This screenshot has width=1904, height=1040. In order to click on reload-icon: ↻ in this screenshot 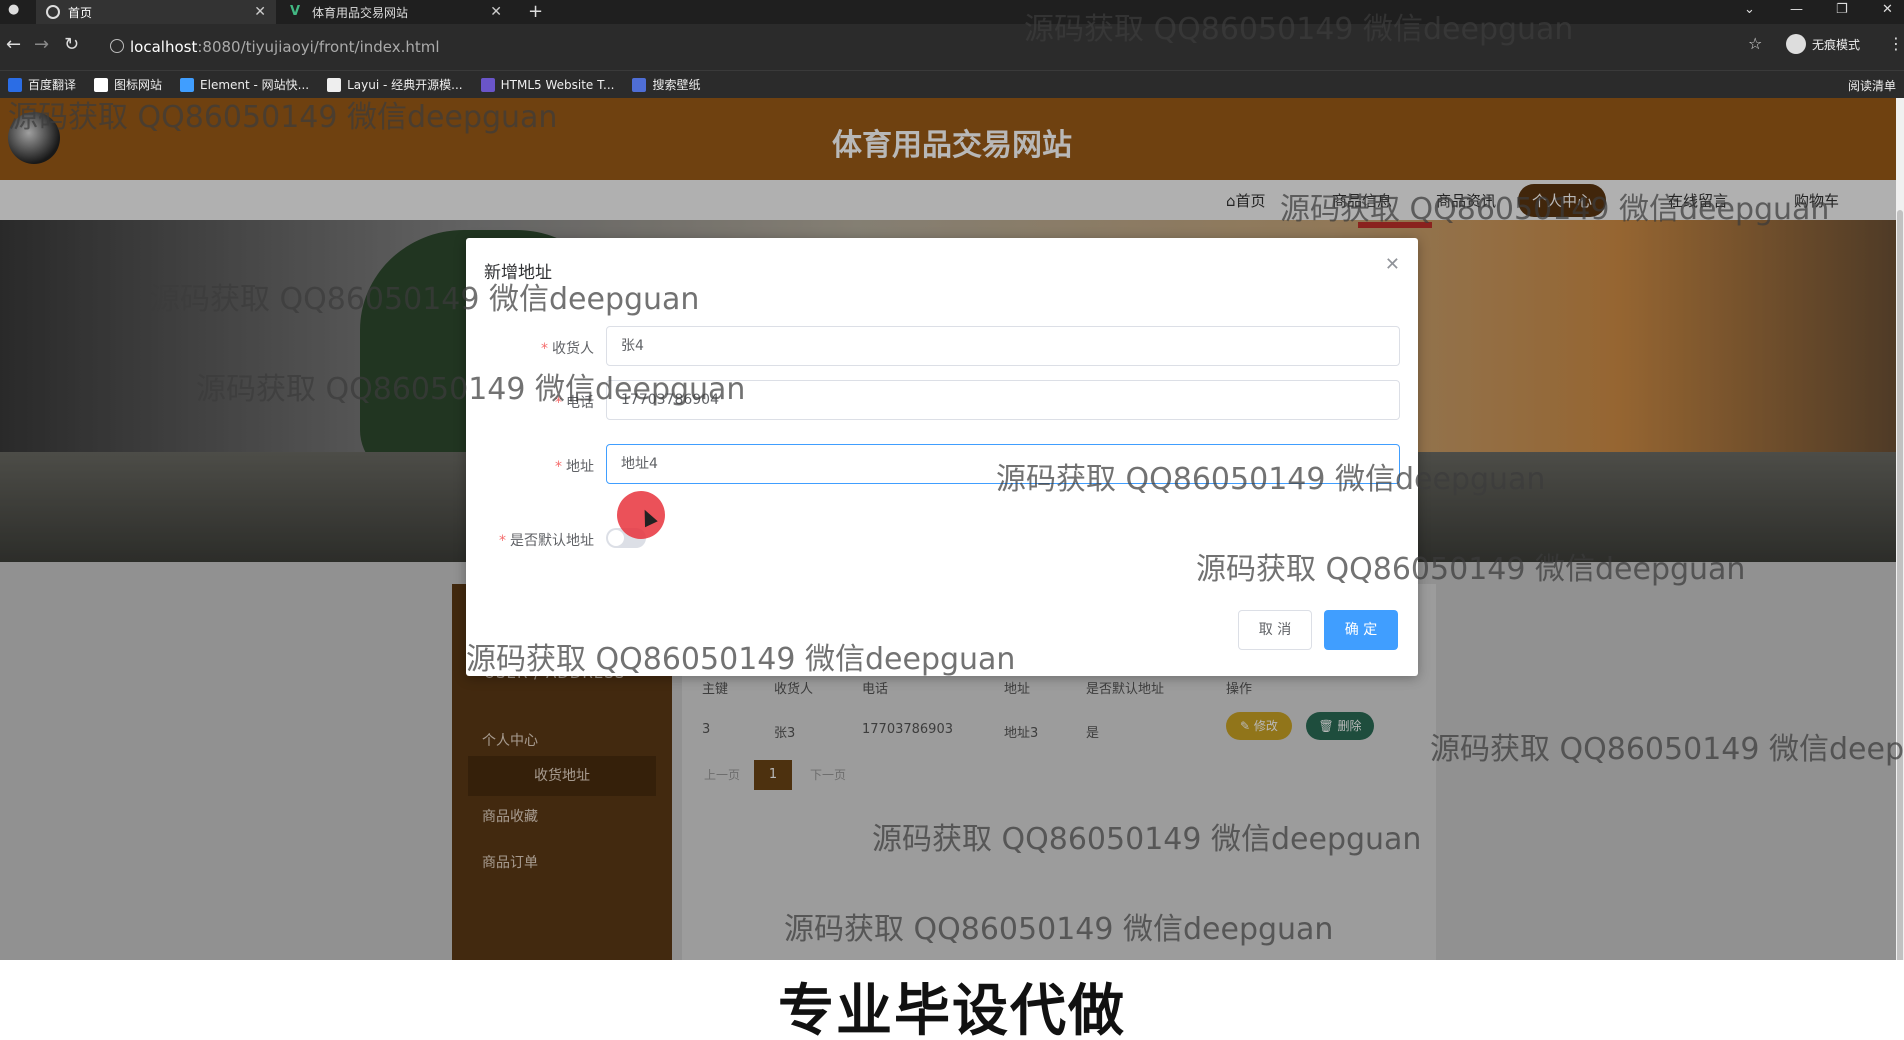, I will do `click(71, 44)`.